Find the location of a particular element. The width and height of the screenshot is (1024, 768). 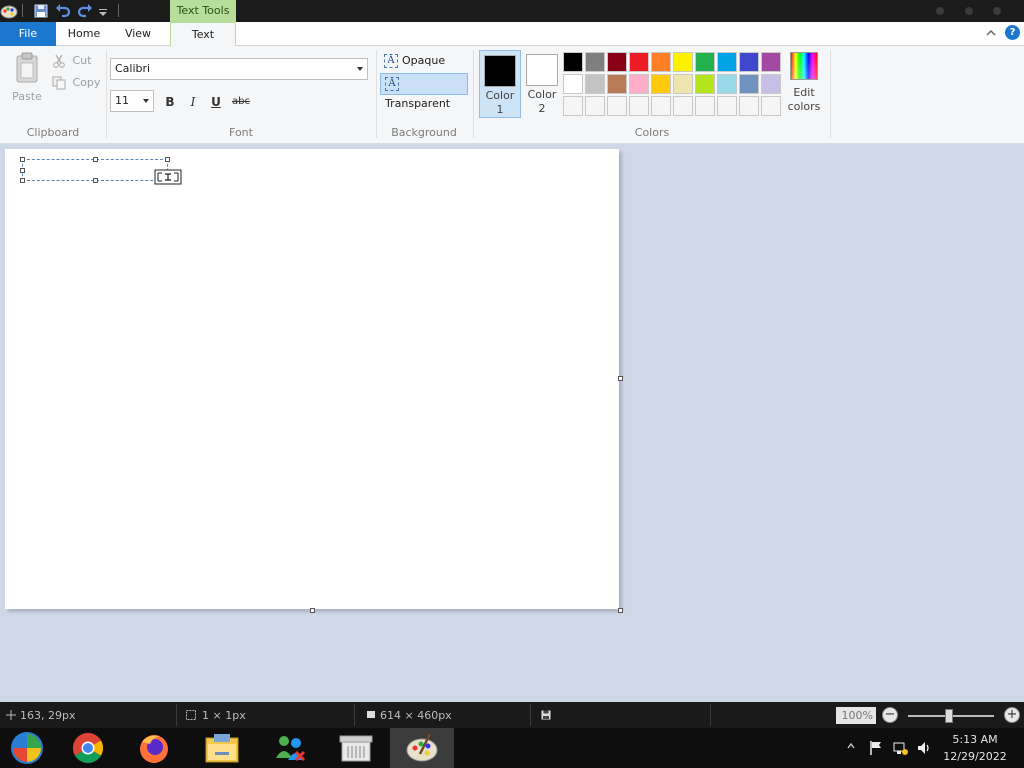

redo-icon is located at coordinates (85, 11).